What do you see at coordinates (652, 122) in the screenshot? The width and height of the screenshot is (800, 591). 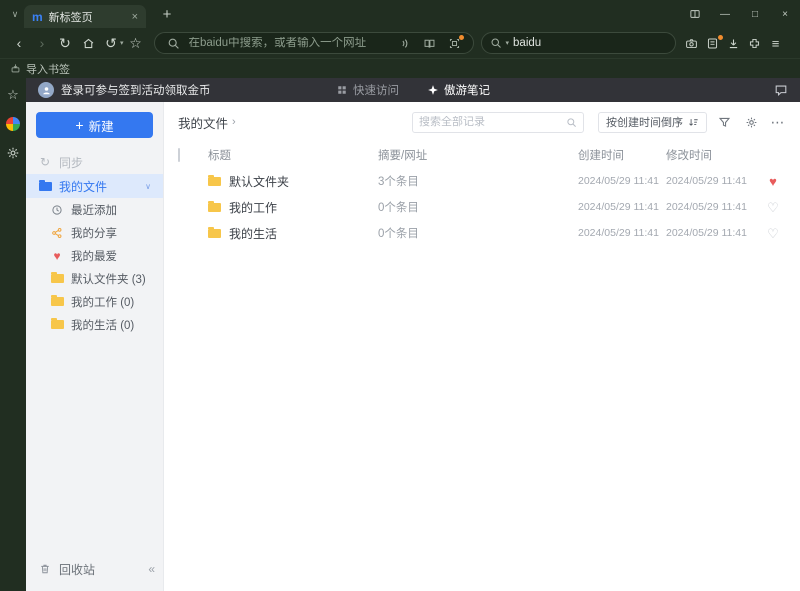 I see `sort-button: 按创建时间倒序` at bounding box center [652, 122].